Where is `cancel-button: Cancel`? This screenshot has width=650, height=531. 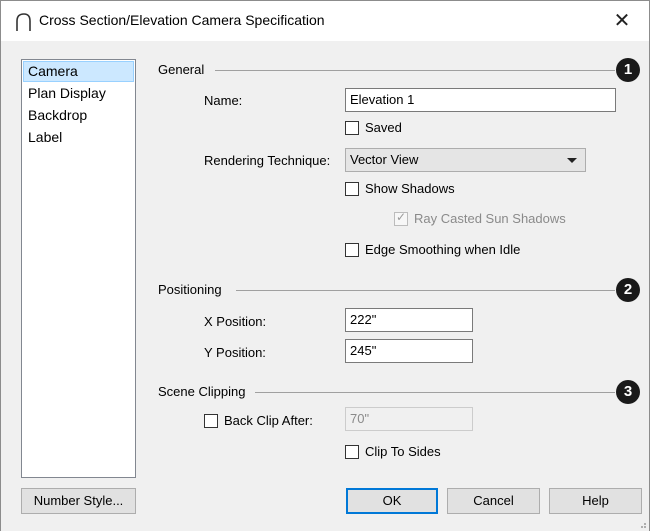 cancel-button: Cancel is located at coordinates (493, 501).